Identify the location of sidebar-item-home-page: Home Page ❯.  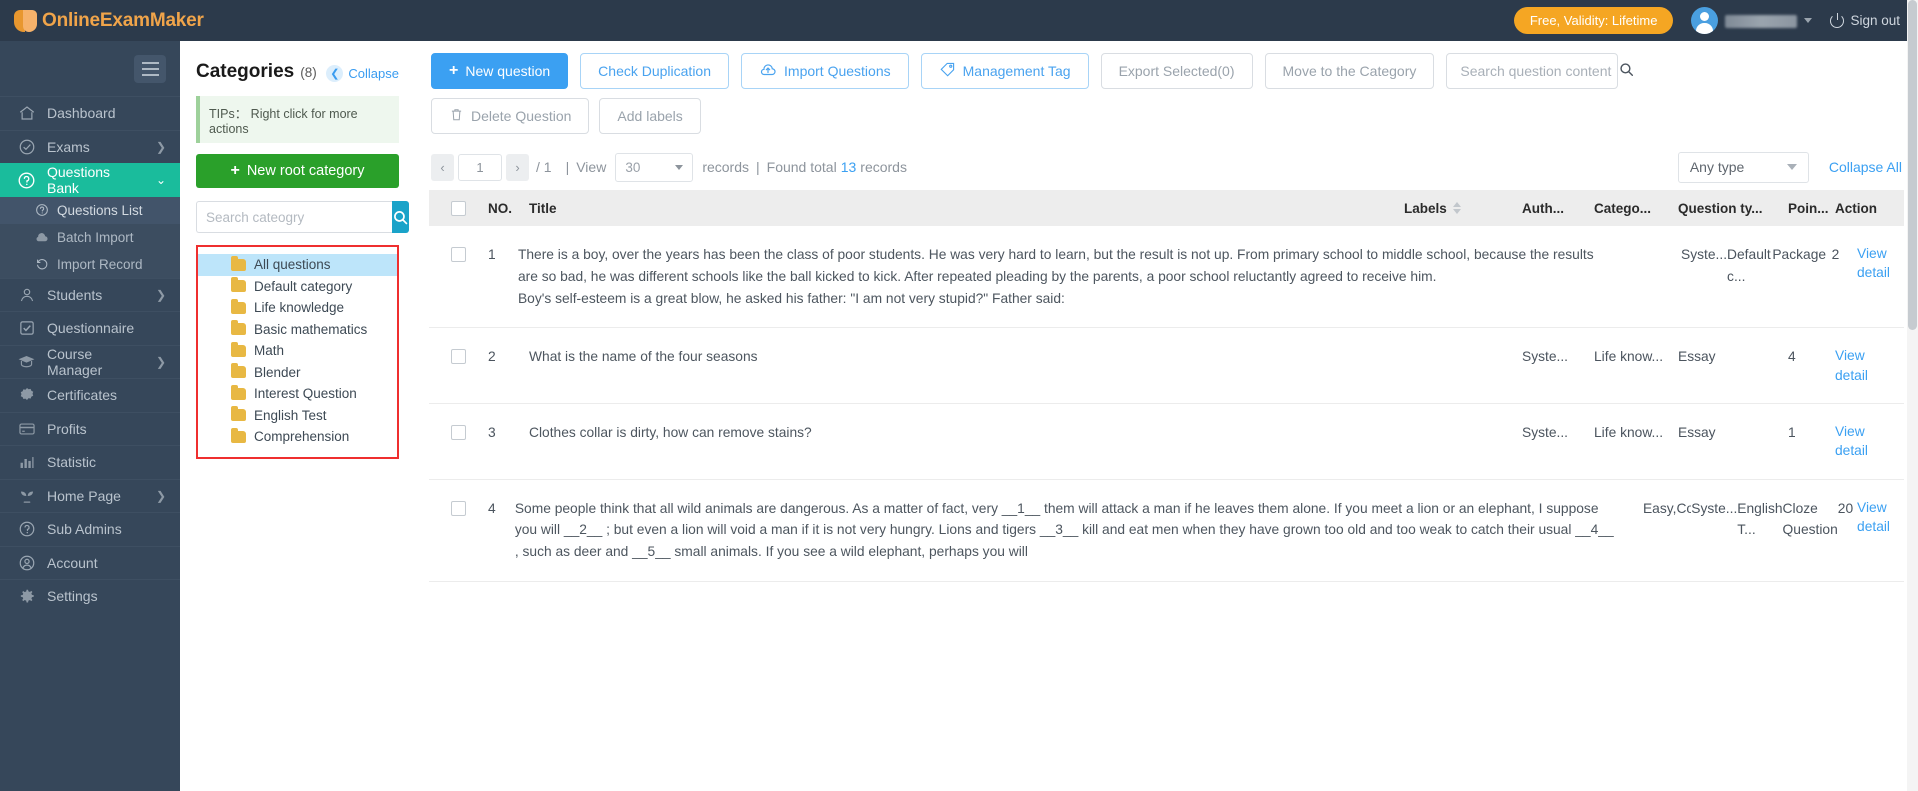
(90, 495).